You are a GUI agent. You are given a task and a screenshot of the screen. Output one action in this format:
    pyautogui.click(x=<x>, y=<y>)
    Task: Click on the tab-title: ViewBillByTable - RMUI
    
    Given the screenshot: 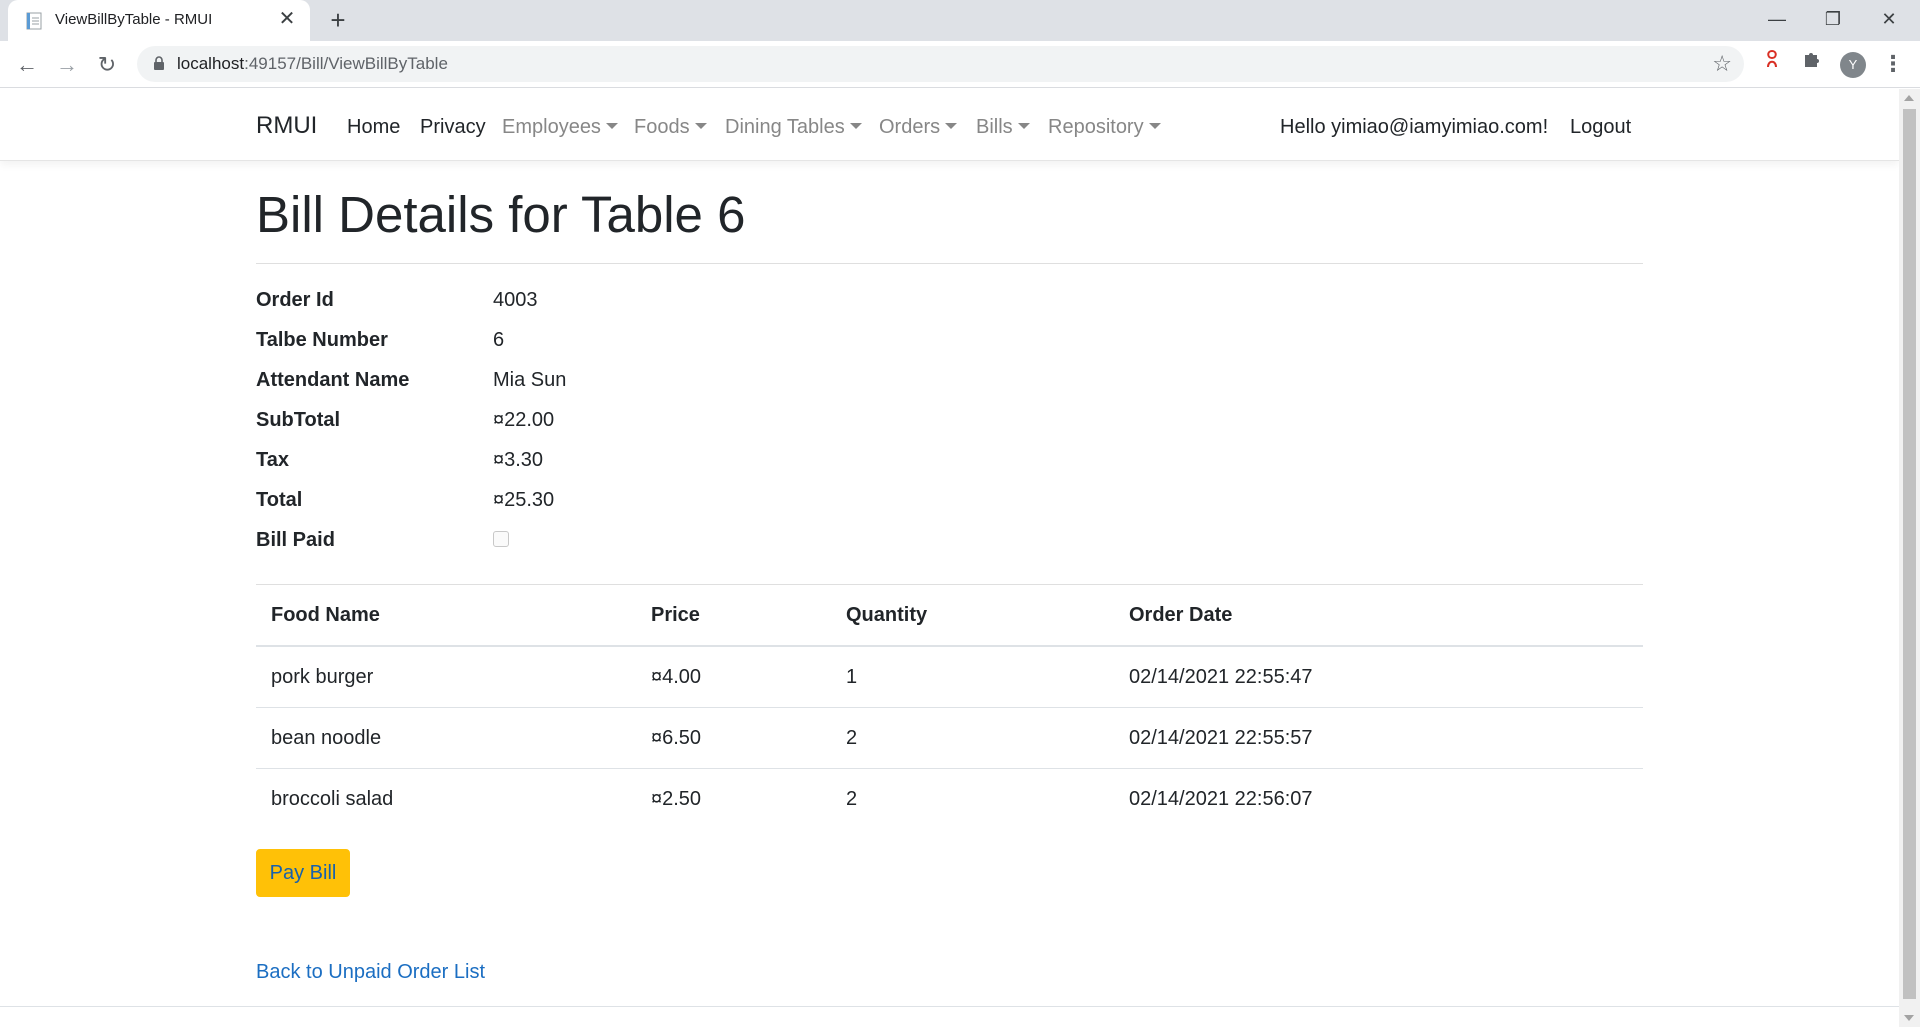 What is the action you would take?
    pyautogui.click(x=134, y=19)
    